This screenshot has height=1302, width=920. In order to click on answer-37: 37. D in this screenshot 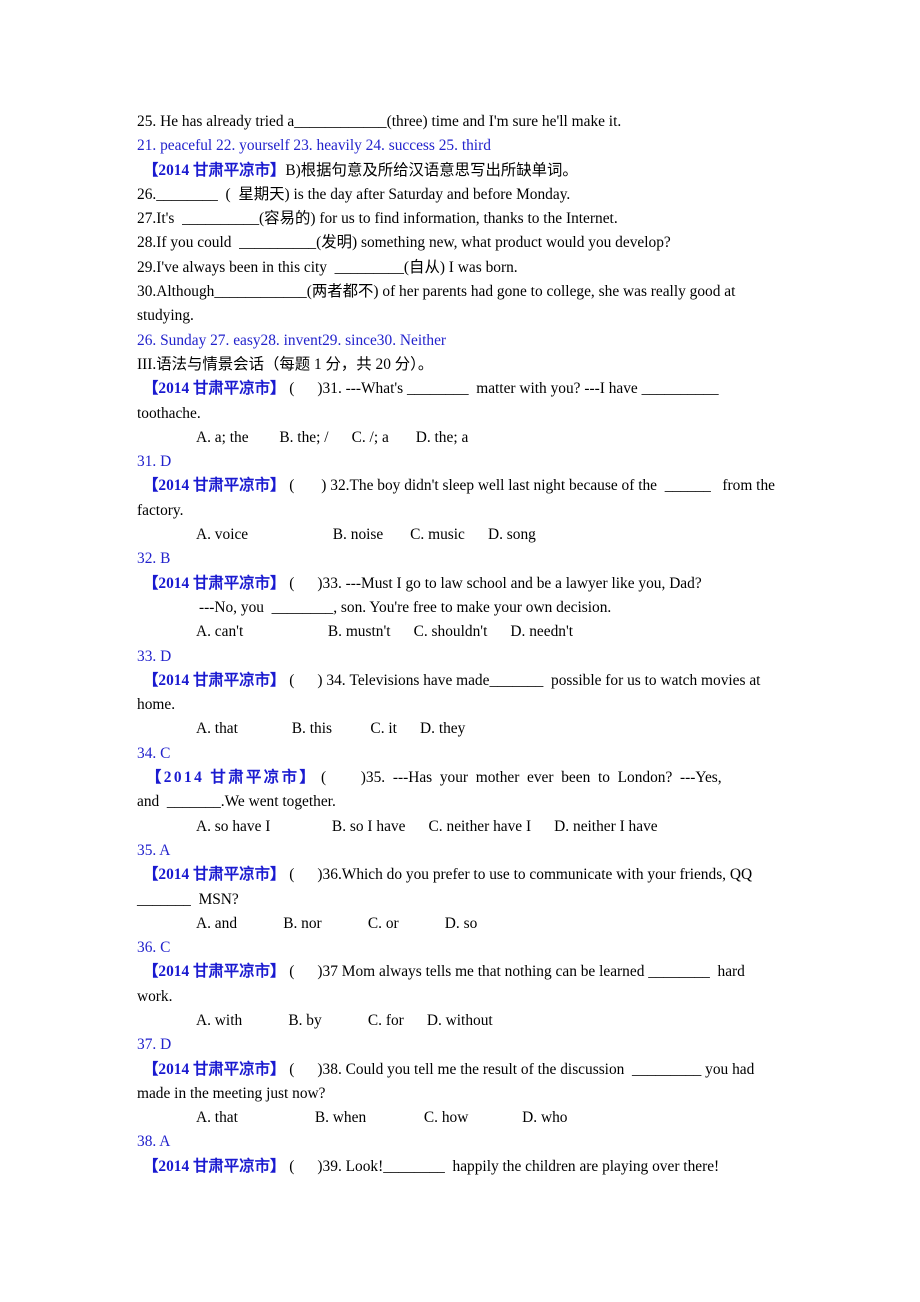, I will do `click(154, 1045)`.